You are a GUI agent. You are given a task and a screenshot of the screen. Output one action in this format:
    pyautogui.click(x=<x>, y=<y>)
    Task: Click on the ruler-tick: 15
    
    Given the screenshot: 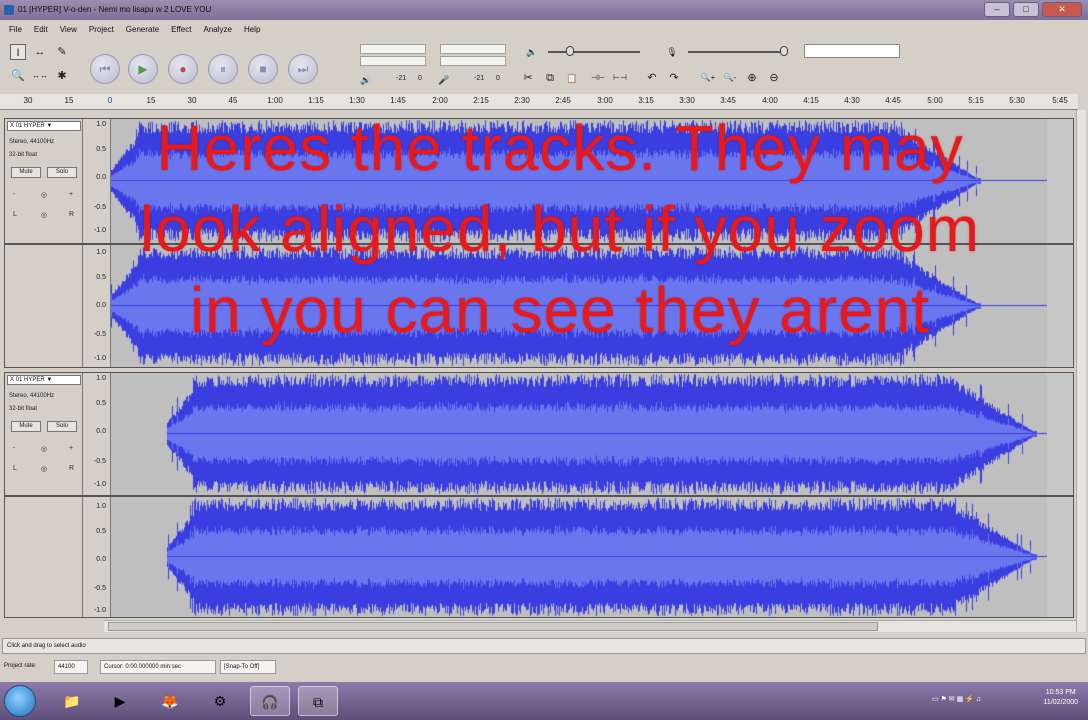 What is the action you would take?
    pyautogui.click(x=69, y=100)
    